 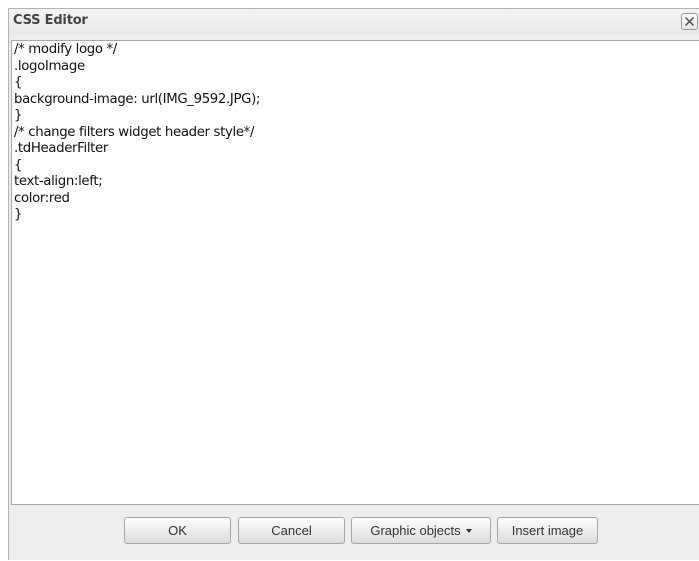 What do you see at coordinates (415, 530) in the screenshot?
I see `graphic-objects-label: Graphic objects` at bounding box center [415, 530].